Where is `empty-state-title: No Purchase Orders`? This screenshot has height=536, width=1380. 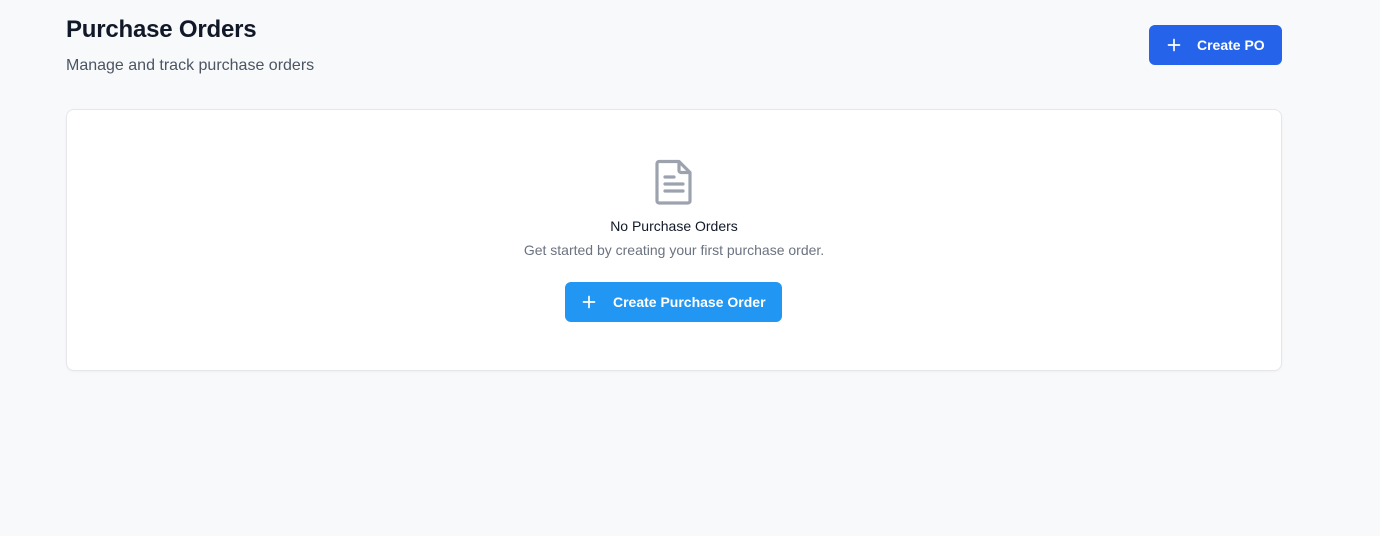
empty-state-title: No Purchase Orders is located at coordinates (674, 226).